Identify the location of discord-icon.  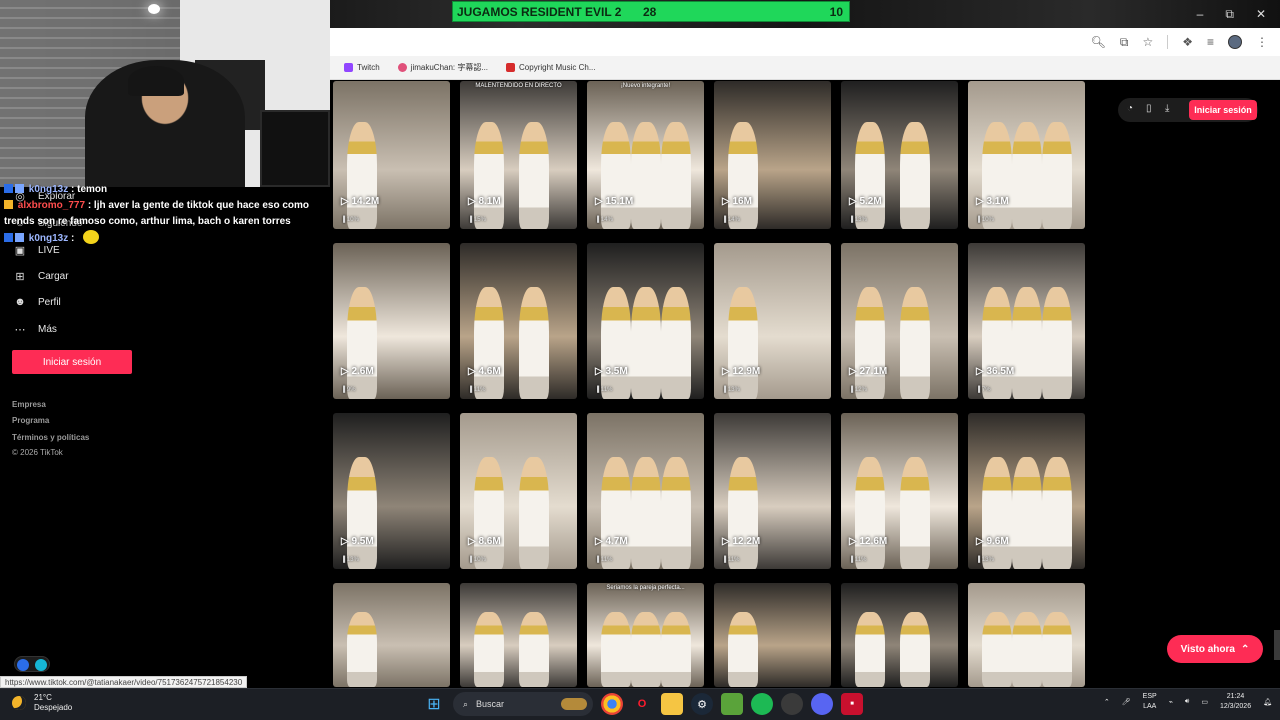
(822, 704).